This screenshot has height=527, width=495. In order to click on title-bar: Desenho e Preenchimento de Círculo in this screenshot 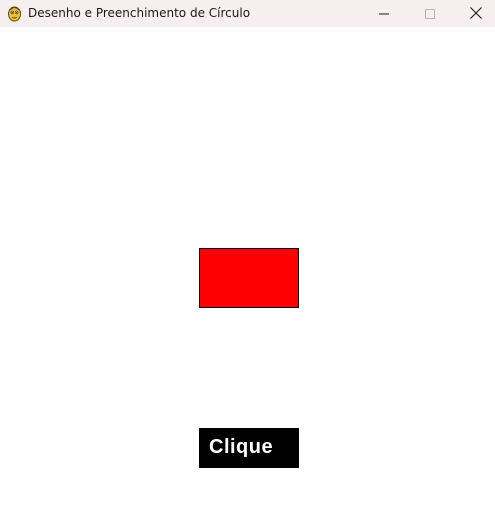, I will do `click(247, 13)`.